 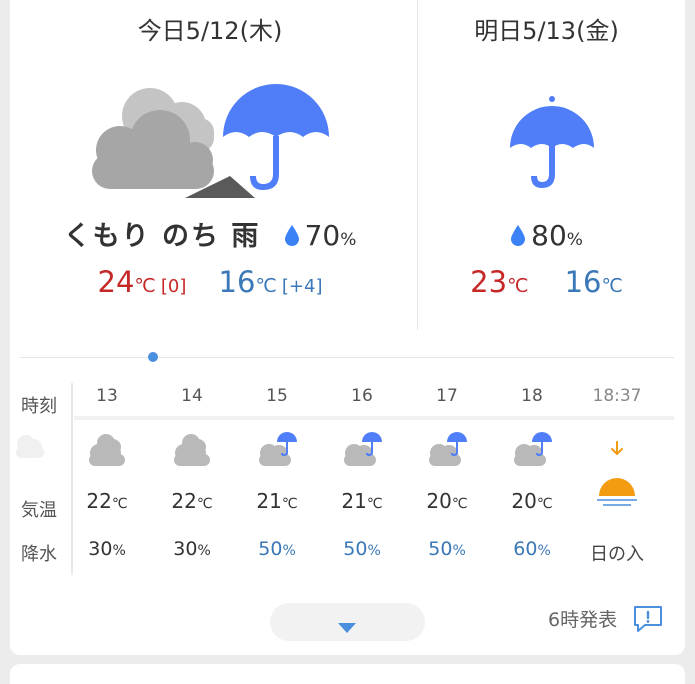 I want to click on tomorrow-high-temp: 23, so click(x=489, y=282).